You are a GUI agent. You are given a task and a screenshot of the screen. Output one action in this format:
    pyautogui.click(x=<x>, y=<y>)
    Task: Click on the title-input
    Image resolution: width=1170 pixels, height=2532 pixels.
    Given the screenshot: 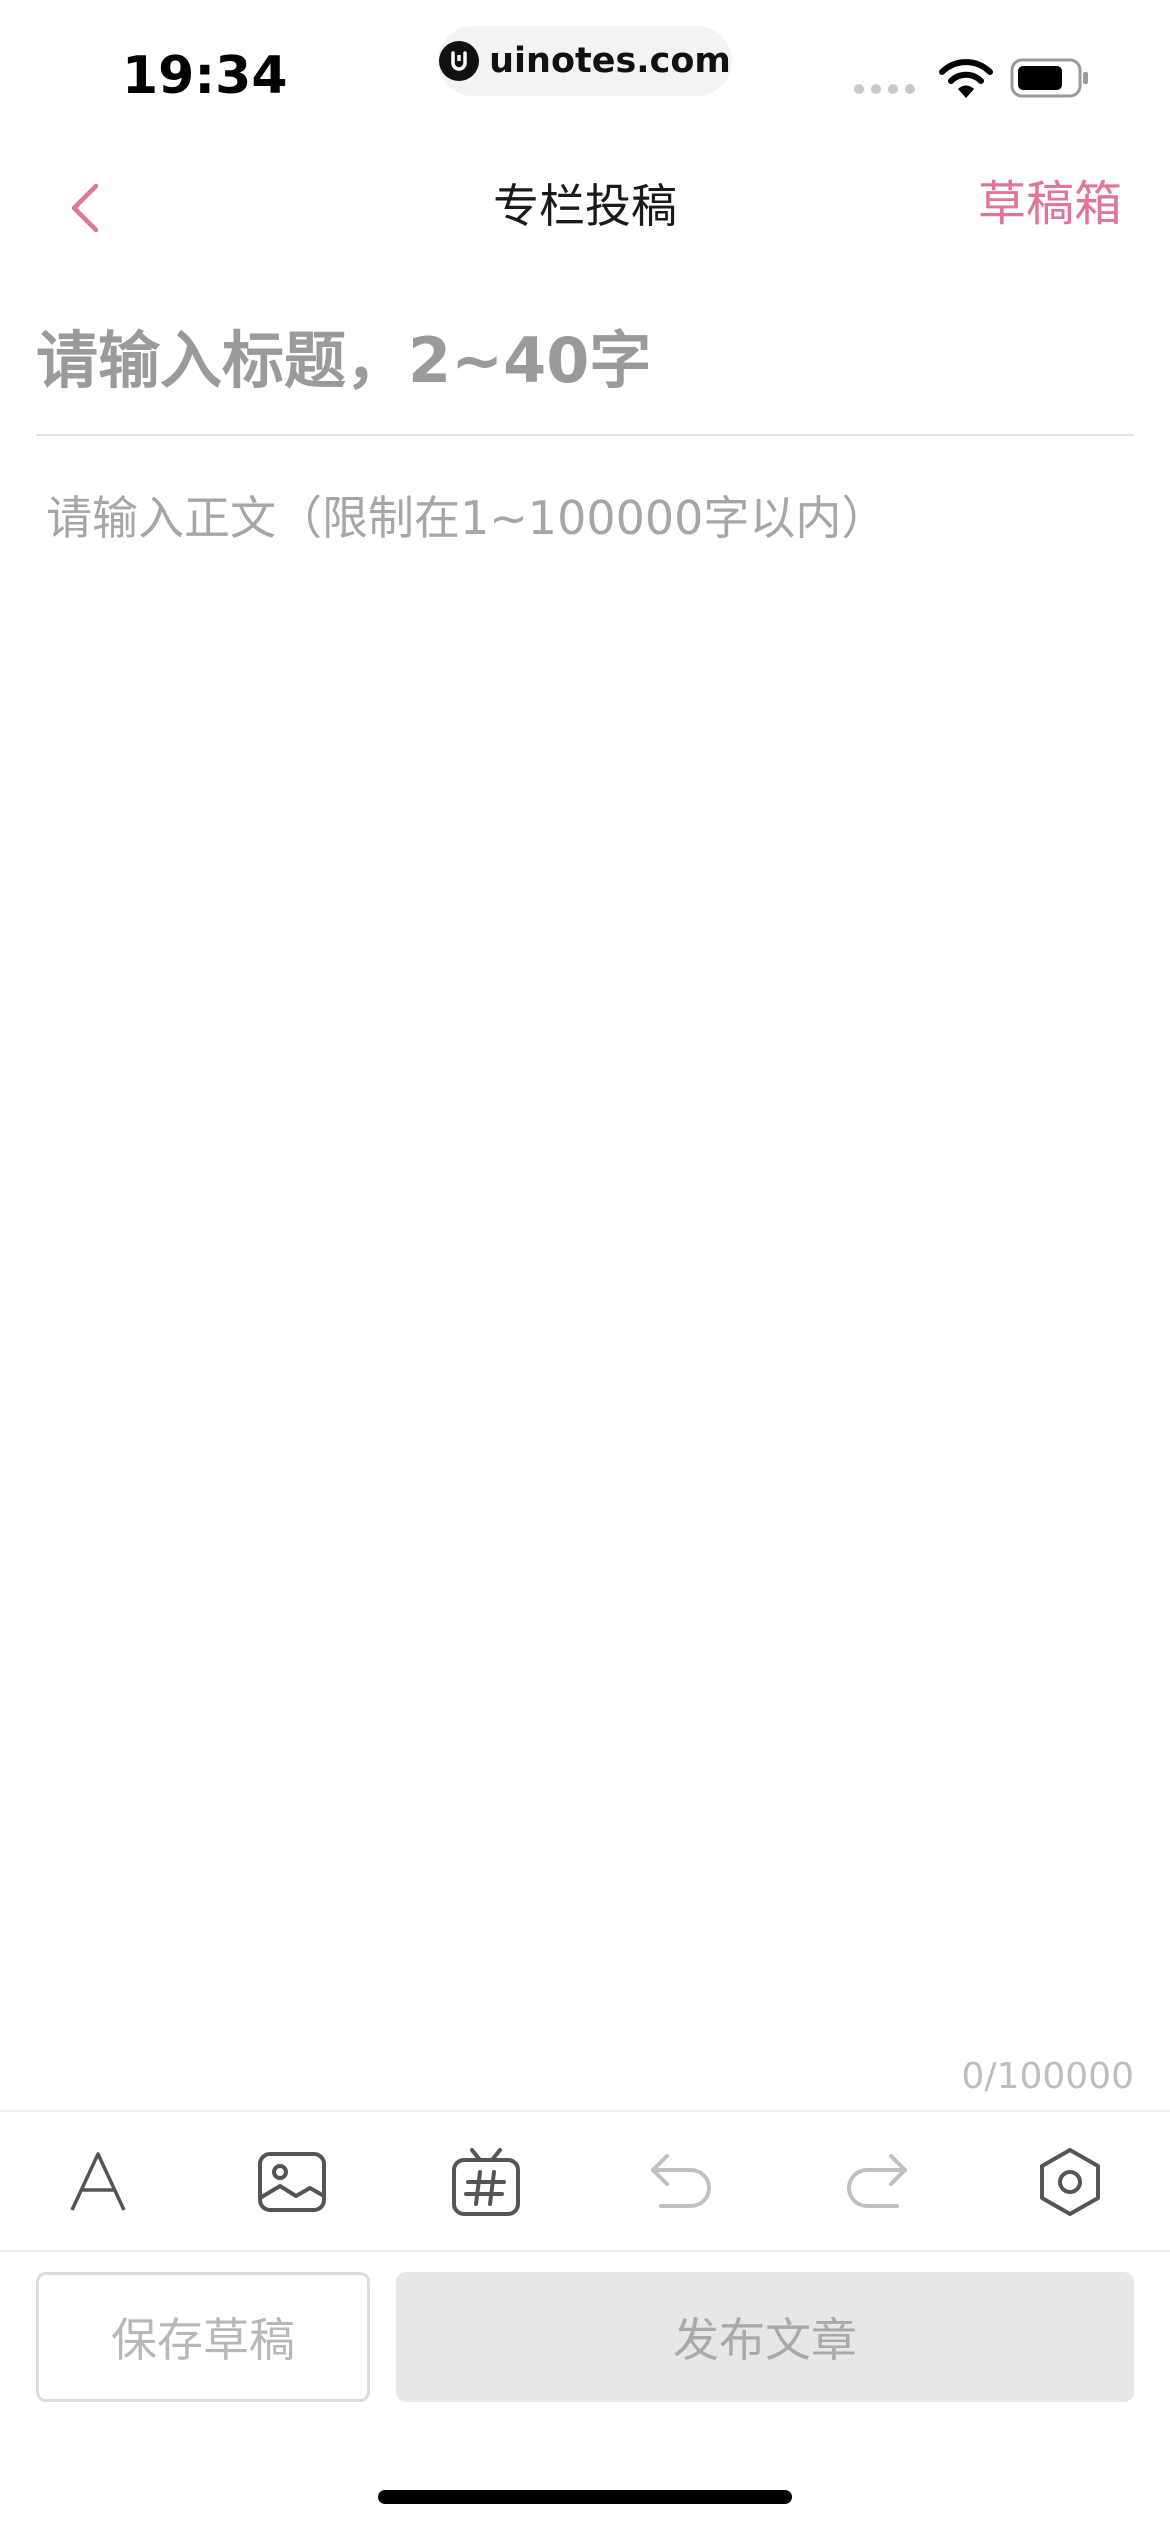 What is the action you would take?
    pyautogui.click(x=585, y=360)
    